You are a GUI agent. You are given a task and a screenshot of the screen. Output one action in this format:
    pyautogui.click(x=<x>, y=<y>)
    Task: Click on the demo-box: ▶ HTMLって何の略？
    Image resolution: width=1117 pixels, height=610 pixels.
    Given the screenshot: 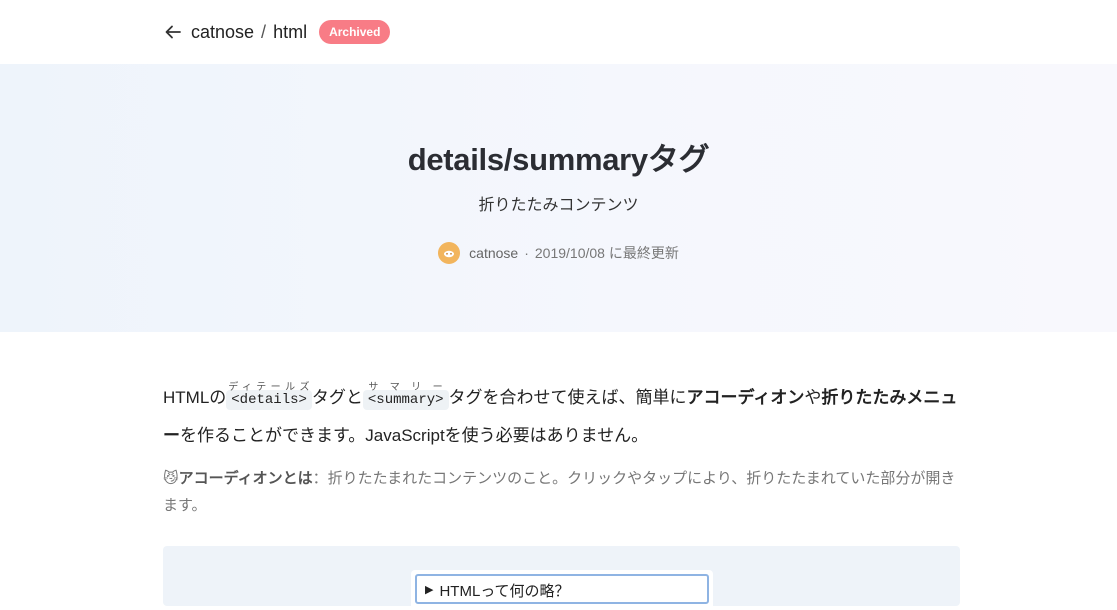 What is the action you would take?
    pyautogui.click(x=561, y=578)
    